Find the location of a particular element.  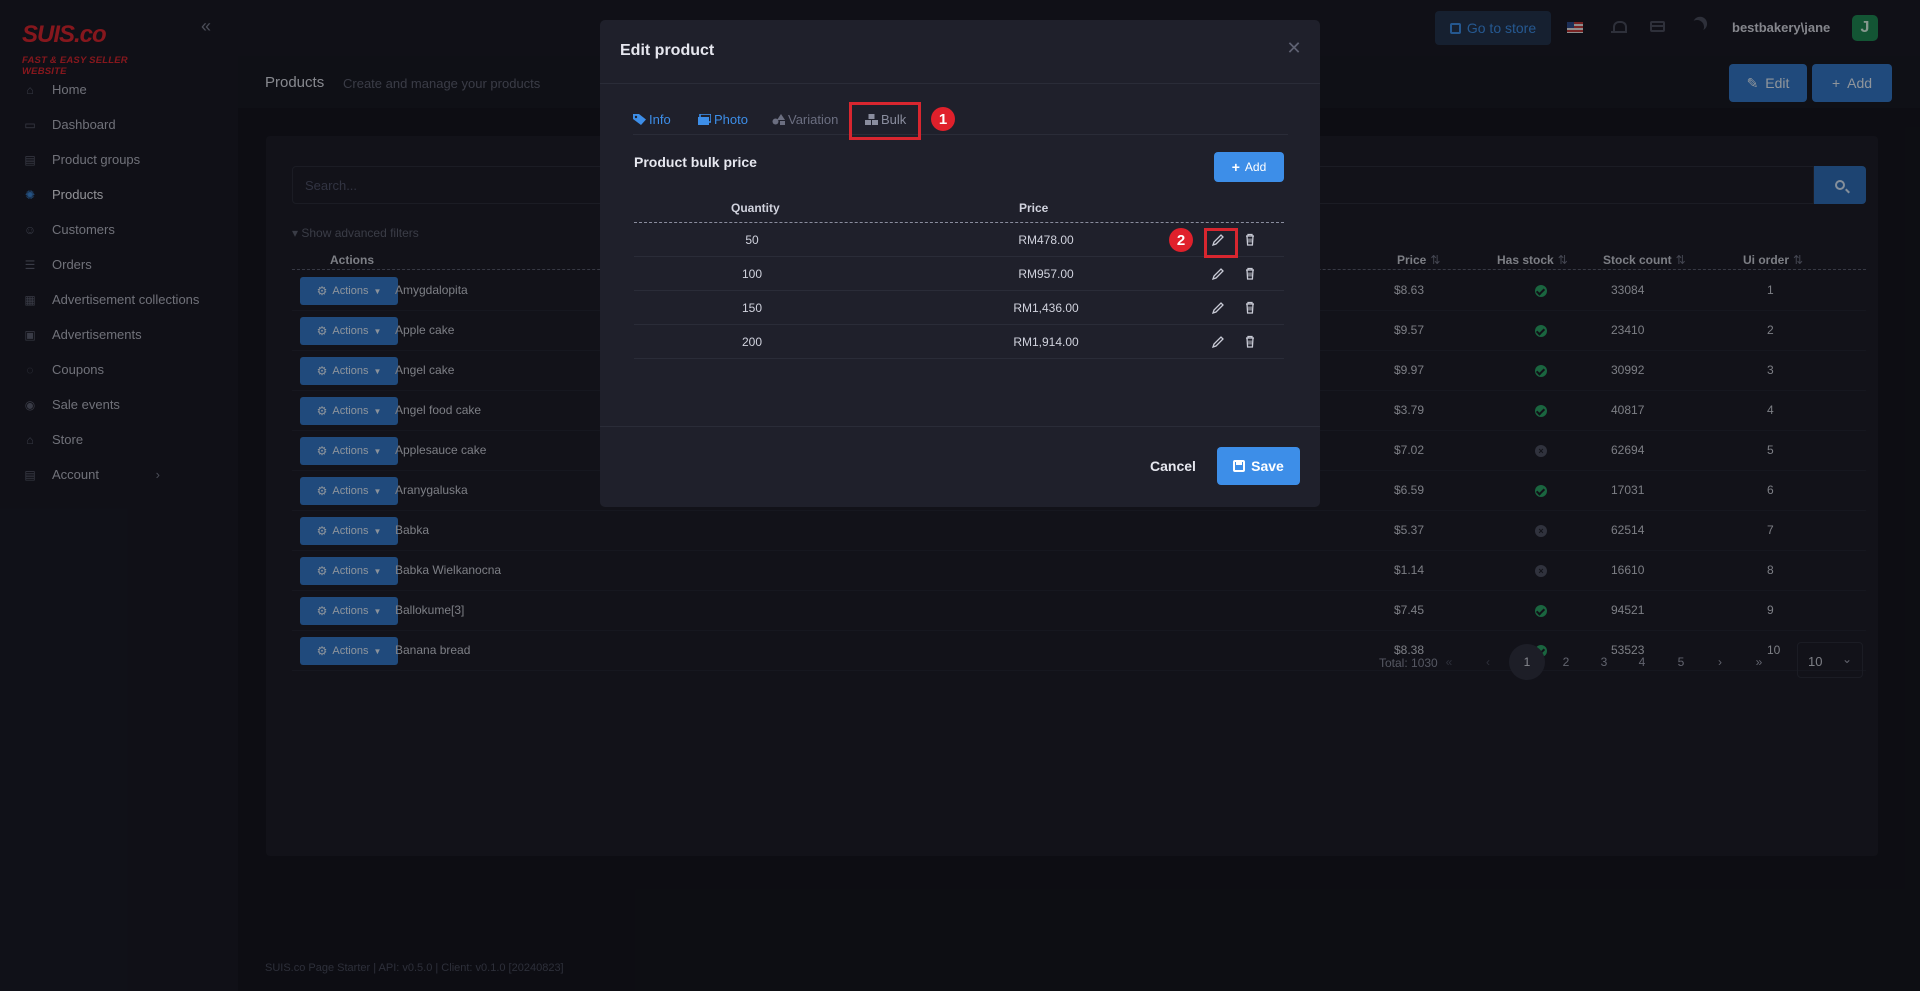

tab-photo: Photo is located at coordinates (723, 119).